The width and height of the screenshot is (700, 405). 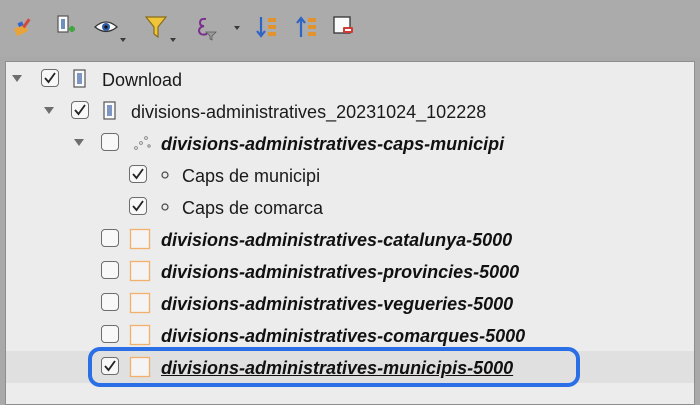 What do you see at coordinates (268, 27) in the screenshot?
I see `expand-all-icon` at bounding box center [268, 27].